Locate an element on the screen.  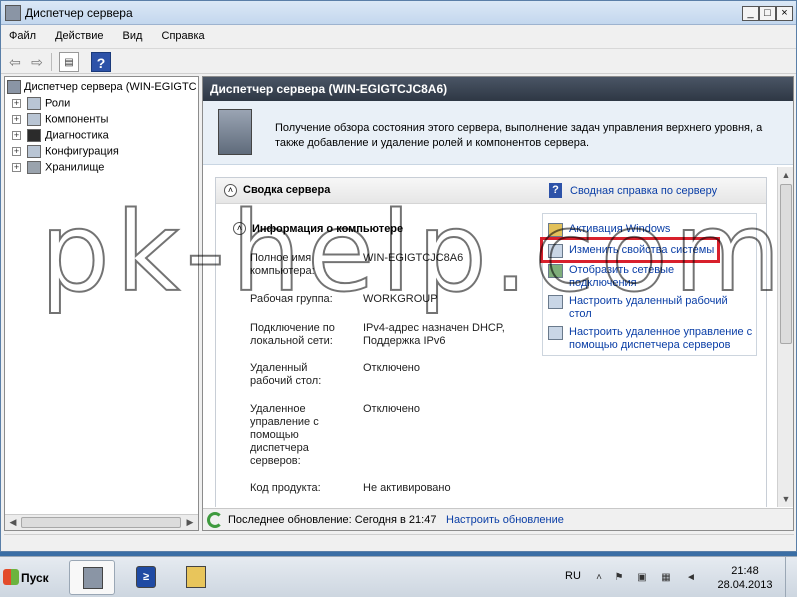
toolbar-separator is located at coordinates (51, 62).